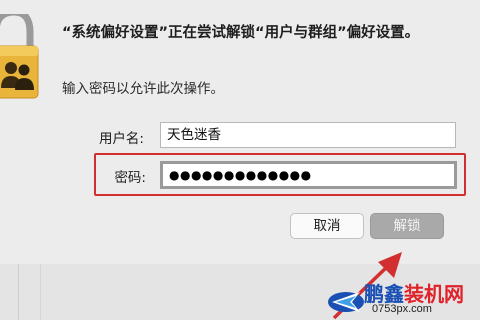 The image size is (480, 320). What do you see at coordinates (308, 175) in the screenshot?
I see `password-field: ●●●●●●●●●●●●●` at bounding box center [308, 175].